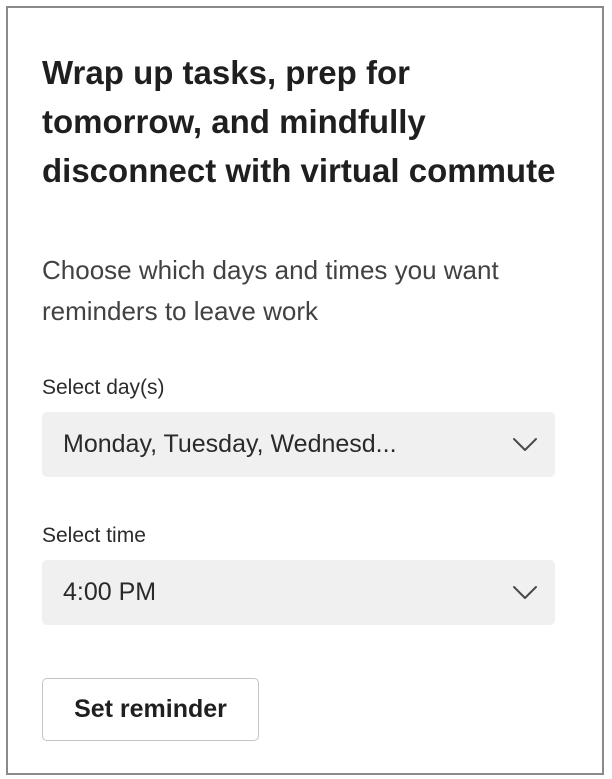  What do you see at coordinates (298, 592) in the screenshot?
I see `select-time-dropdown: 4:00 PM` at bounding box center [298, 592].